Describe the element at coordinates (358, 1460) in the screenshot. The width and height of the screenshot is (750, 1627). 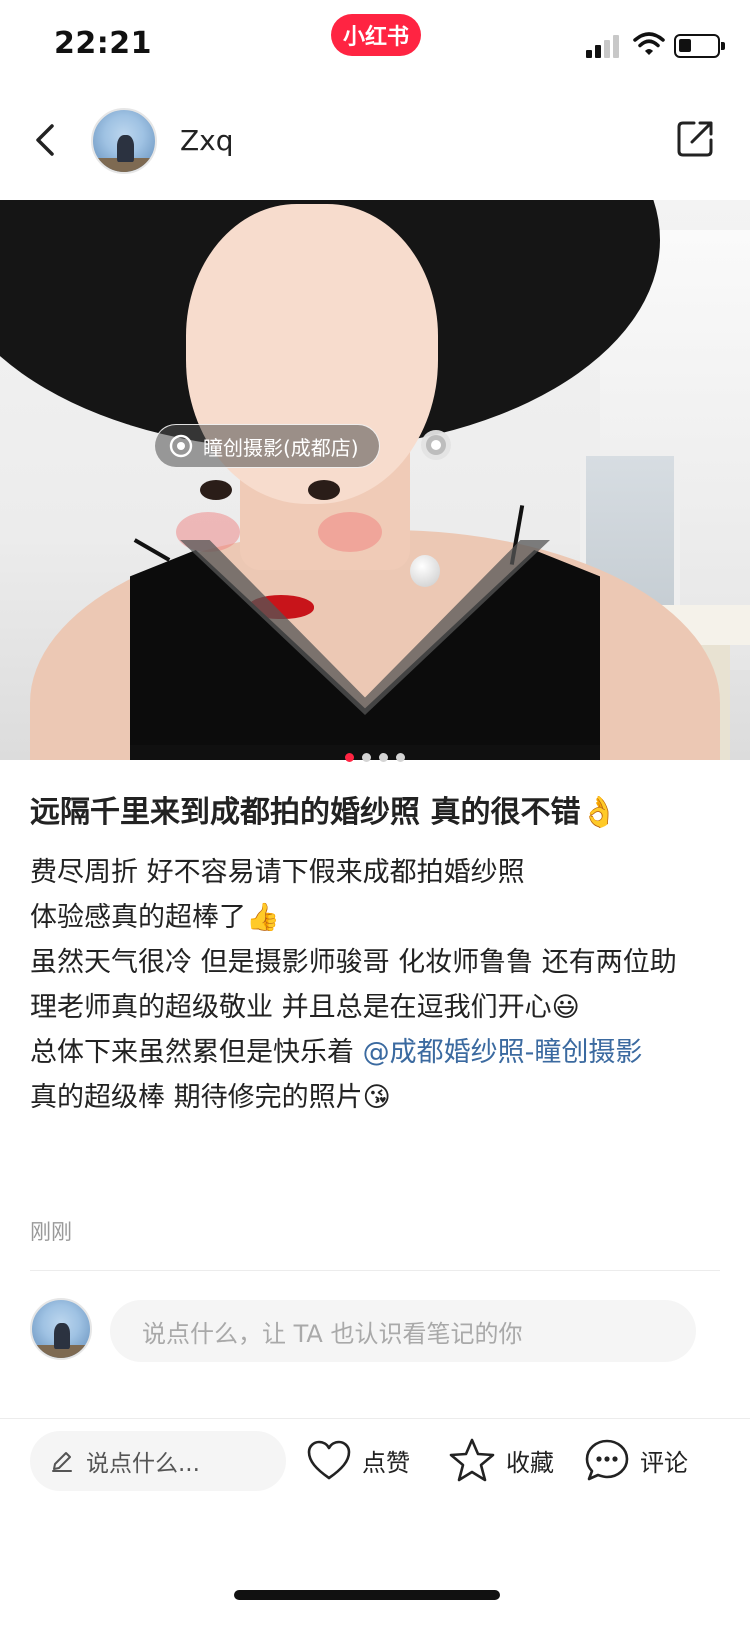
I see `like-button: 点赞` at that location.